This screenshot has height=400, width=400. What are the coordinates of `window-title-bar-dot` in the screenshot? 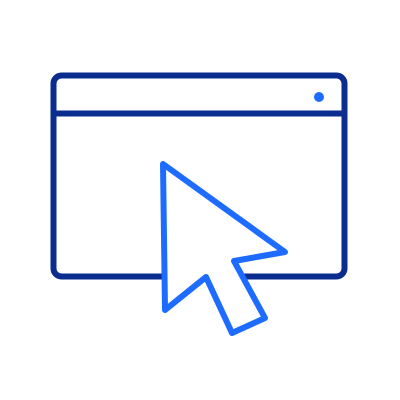 It's located at (319, 97).